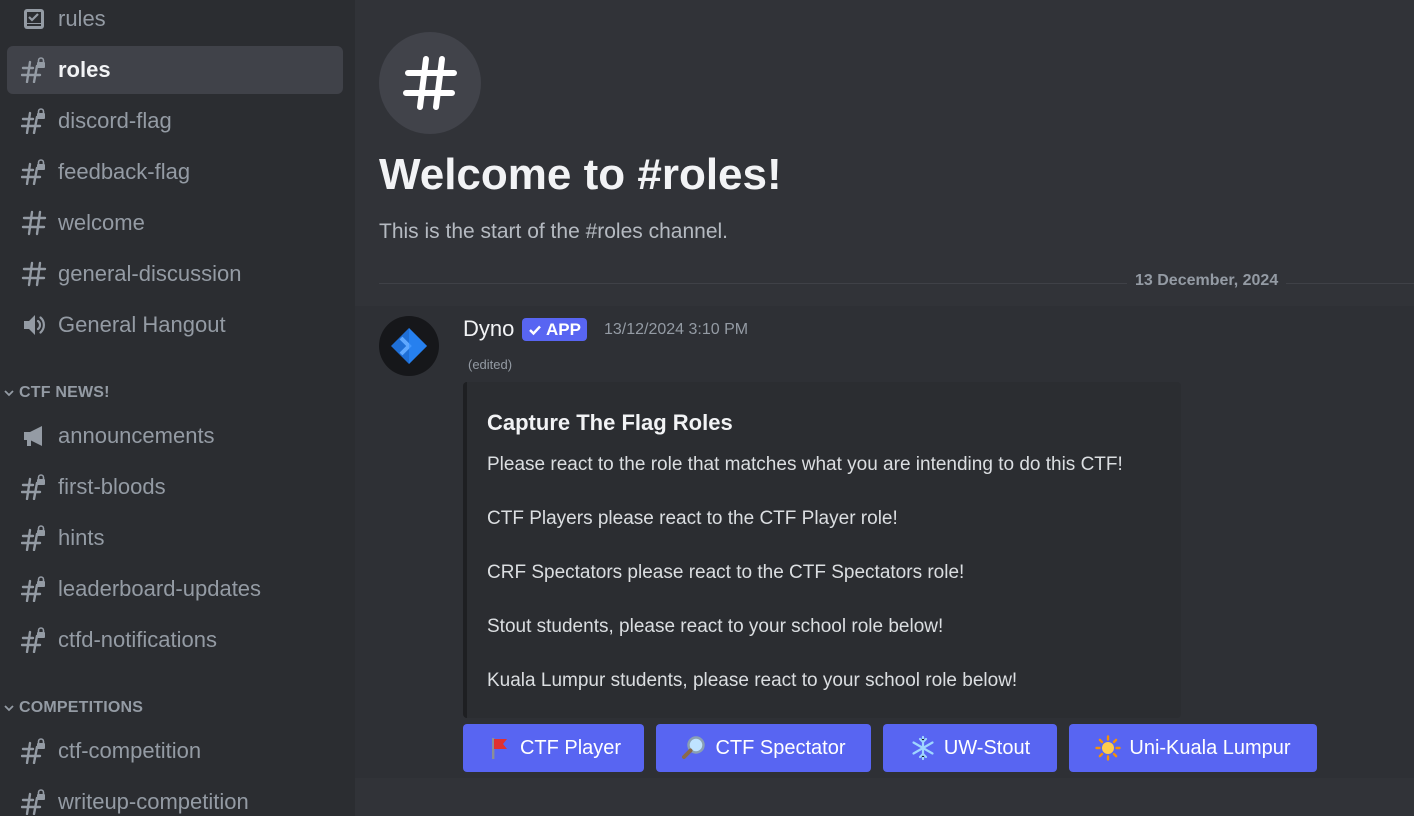  What do you see at coordinates (153, 801) in the screenshot?
I see `channel-label: writeup-competition` at bounding box center [153, 801].